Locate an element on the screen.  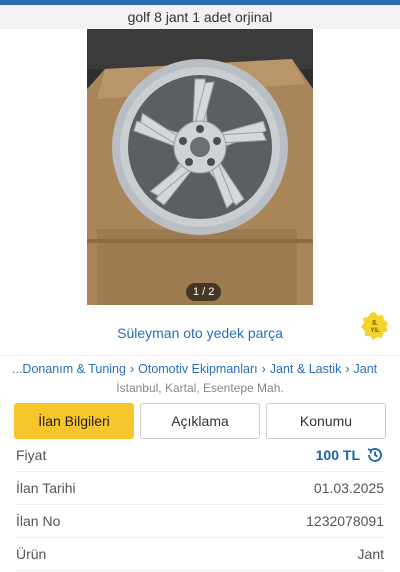
price-history-icon is located at coordinates (375, 455).